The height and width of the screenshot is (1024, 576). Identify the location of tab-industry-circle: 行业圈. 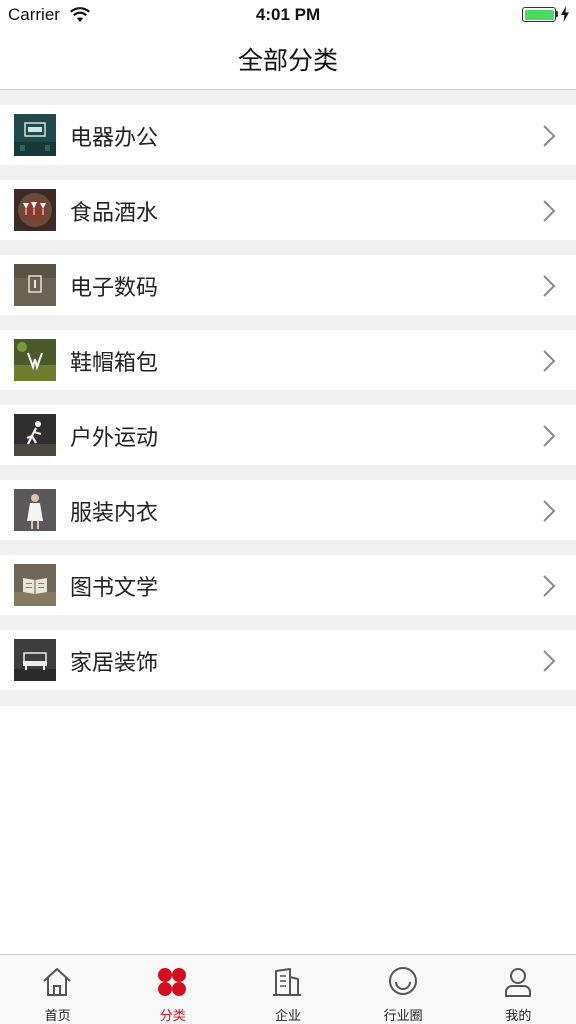
(403, 989).